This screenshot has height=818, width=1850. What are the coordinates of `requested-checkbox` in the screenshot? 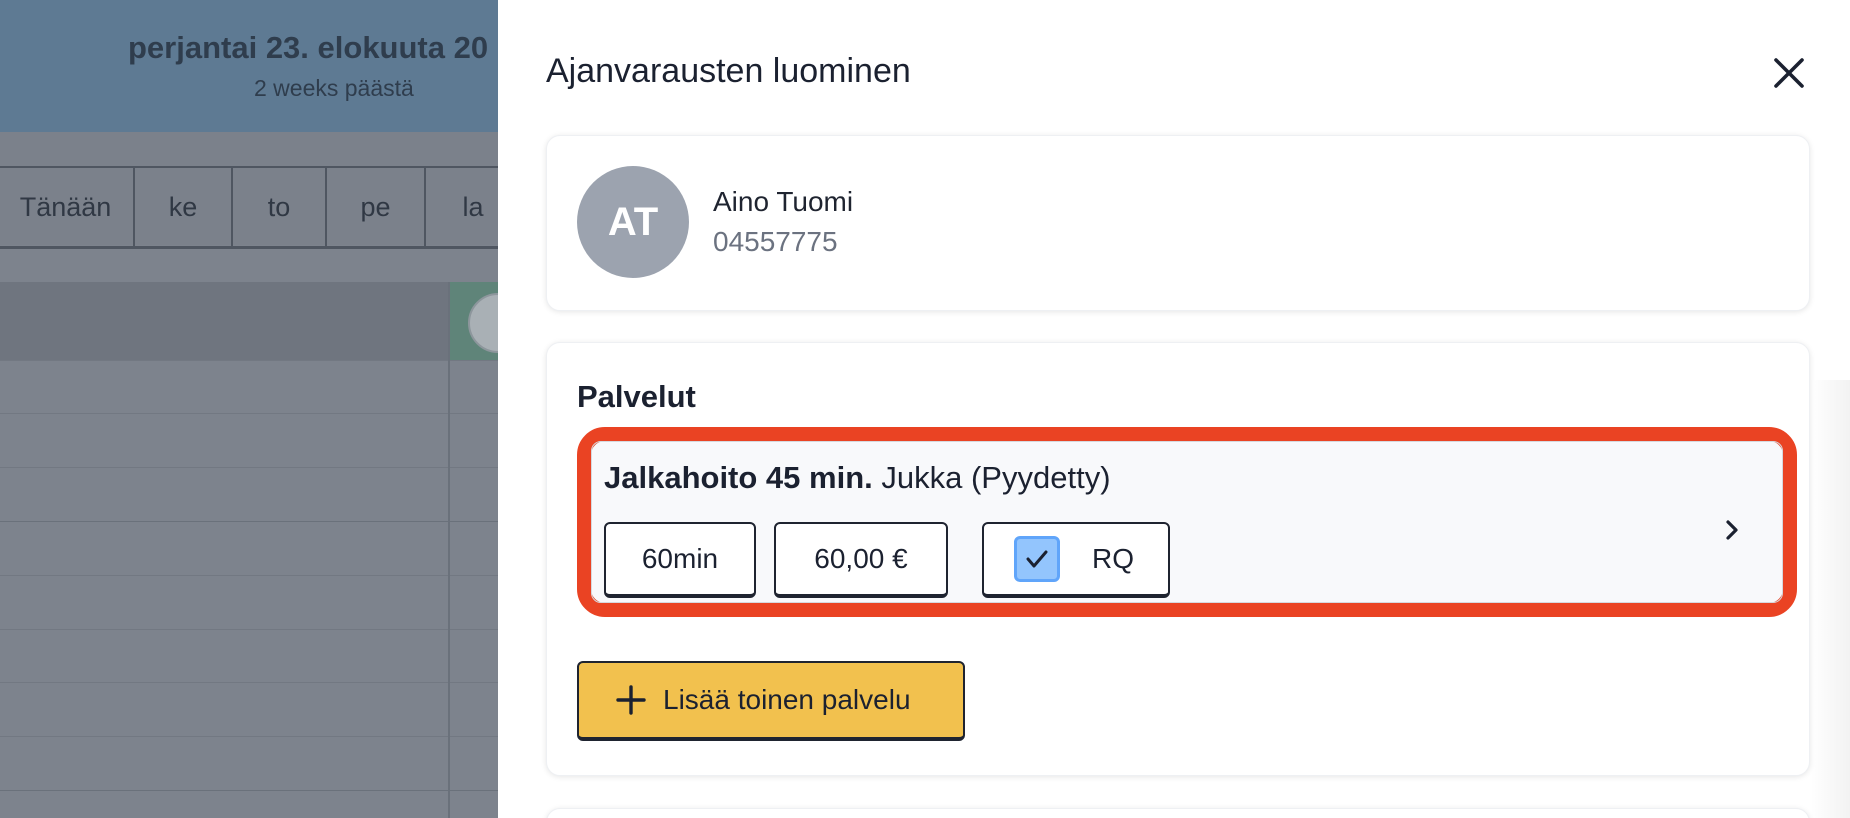 It's located at (1037, 559).